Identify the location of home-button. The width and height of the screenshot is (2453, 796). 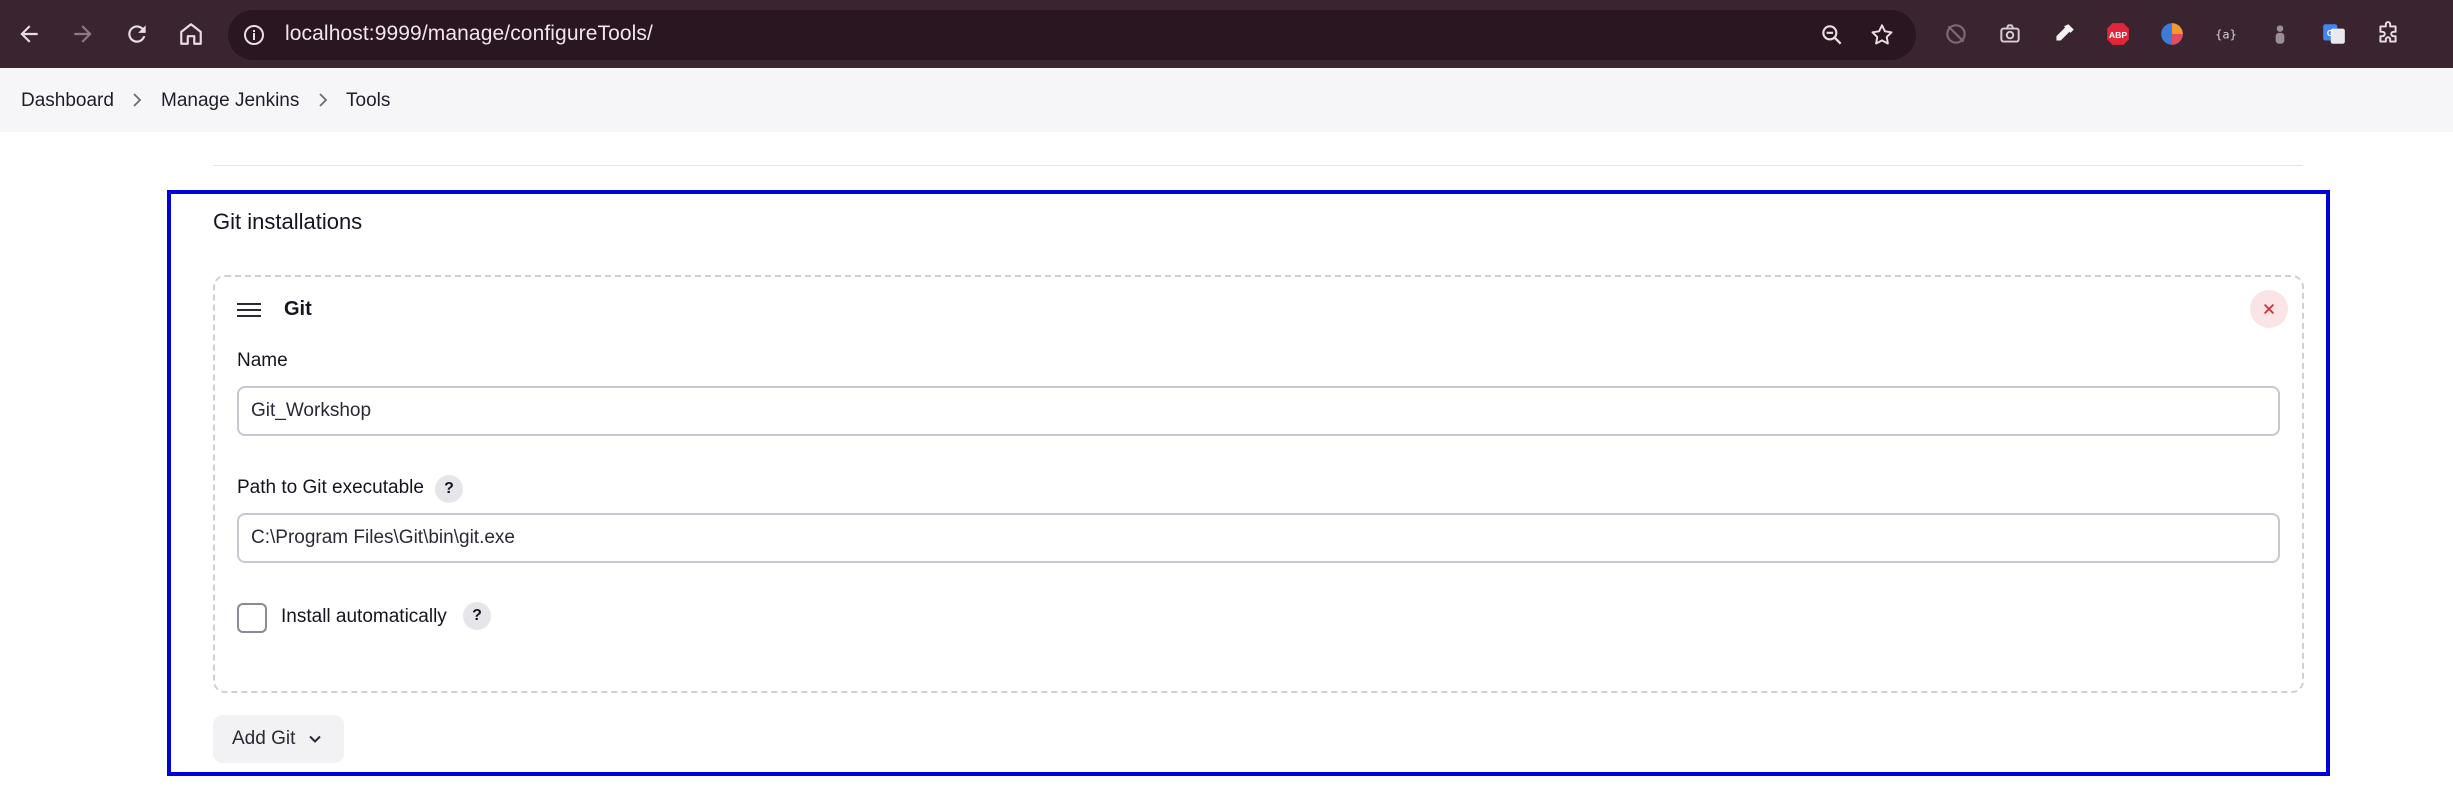
(191, 34).